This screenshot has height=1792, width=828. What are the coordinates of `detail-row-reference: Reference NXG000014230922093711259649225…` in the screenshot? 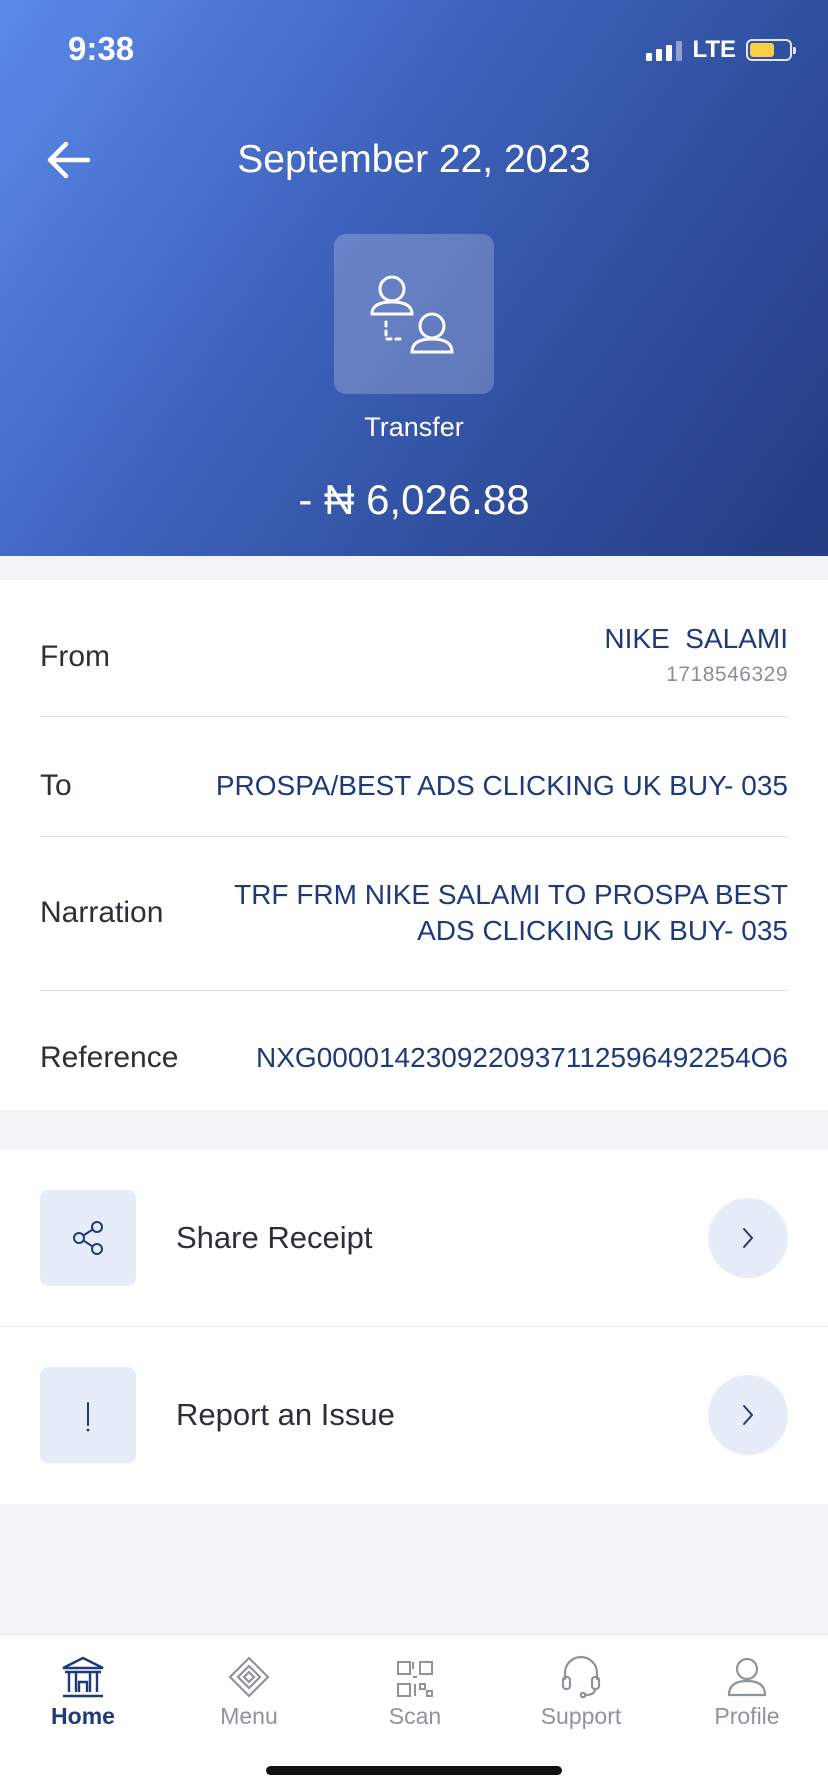 It's located at (414, 1058).